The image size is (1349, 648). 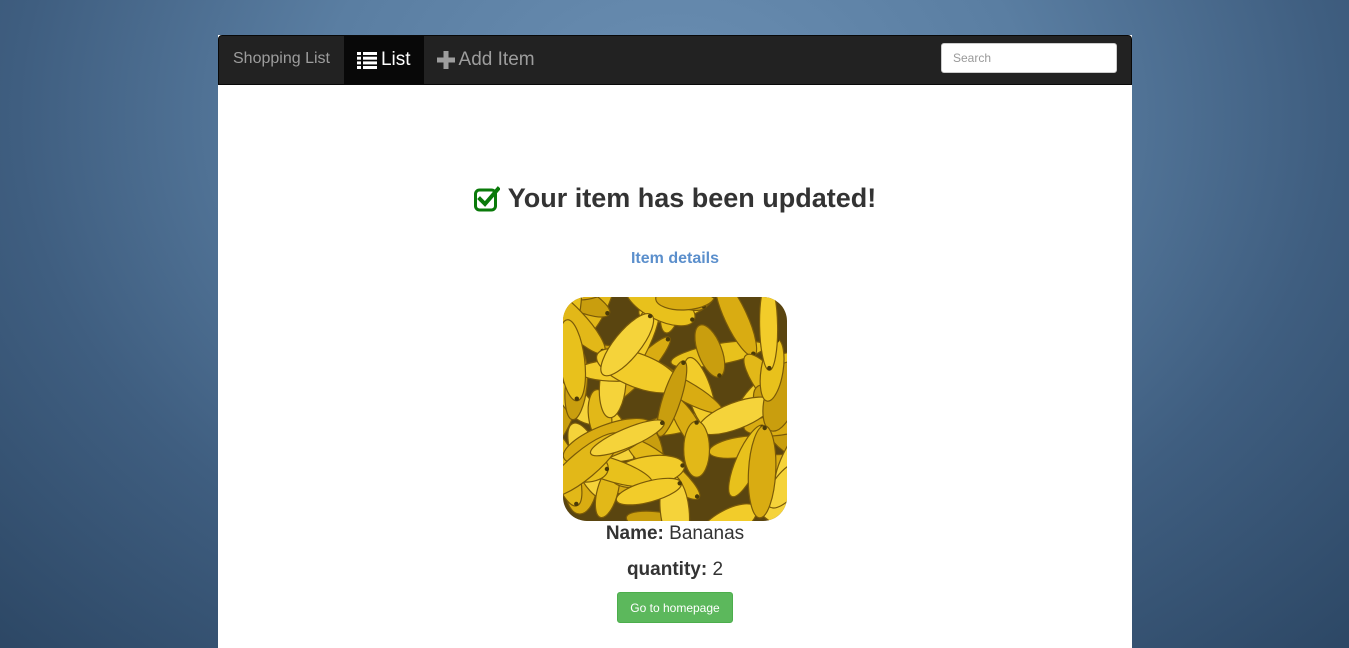 What do you see at coordinates (281, 60) in the screenshot?
I see `navbar-brand: Shopping List` at bounding box center [281, 60].